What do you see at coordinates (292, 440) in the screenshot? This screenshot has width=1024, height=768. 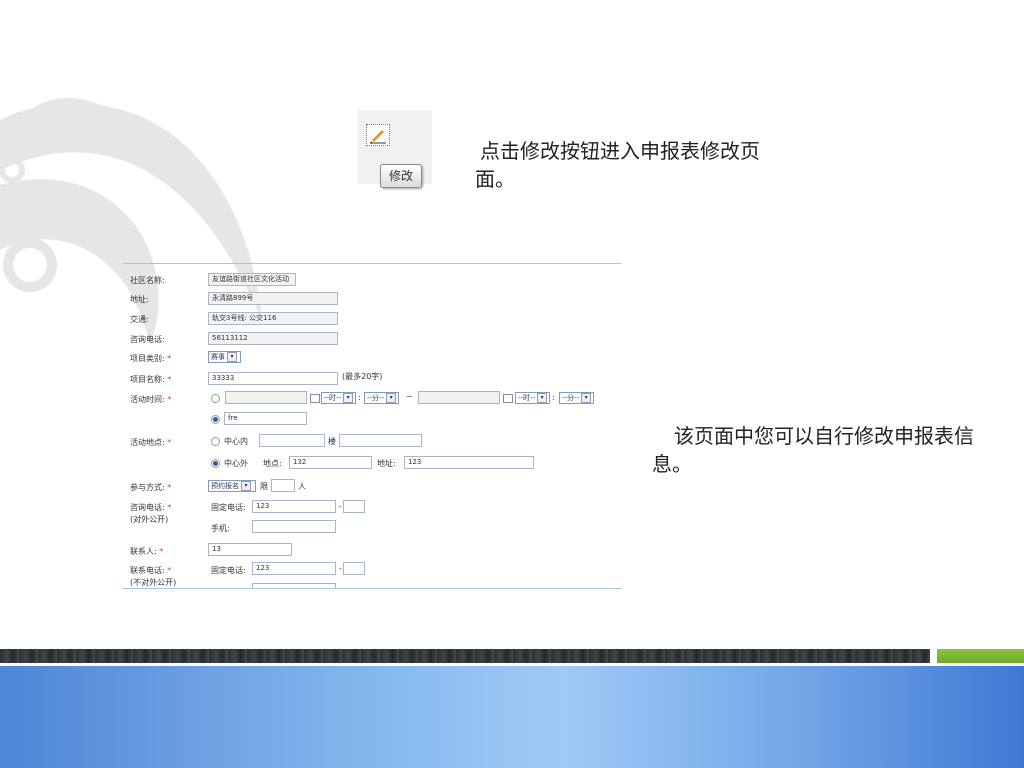 I see `room-input` at bounding box center [292, 440].